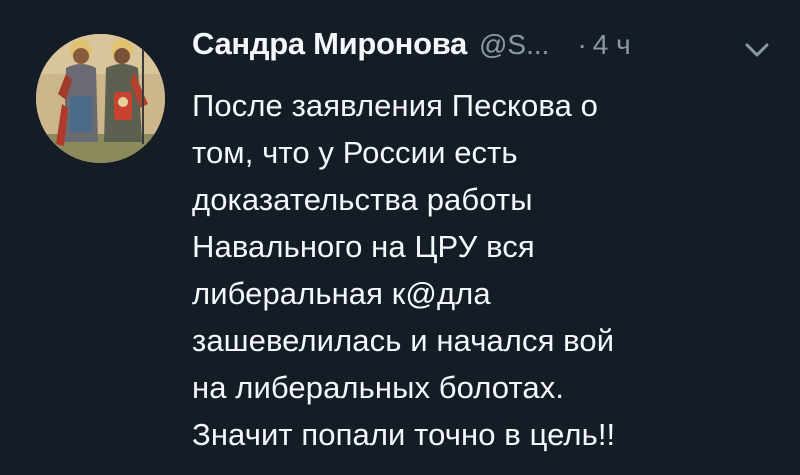 Image resolution: width=800 pixels, height=475 pixels. What do you see at coordinates (329, 44) in the screenshot?
I see `author-display-name: Сандра Миронова` at bounding box center [329, 44].